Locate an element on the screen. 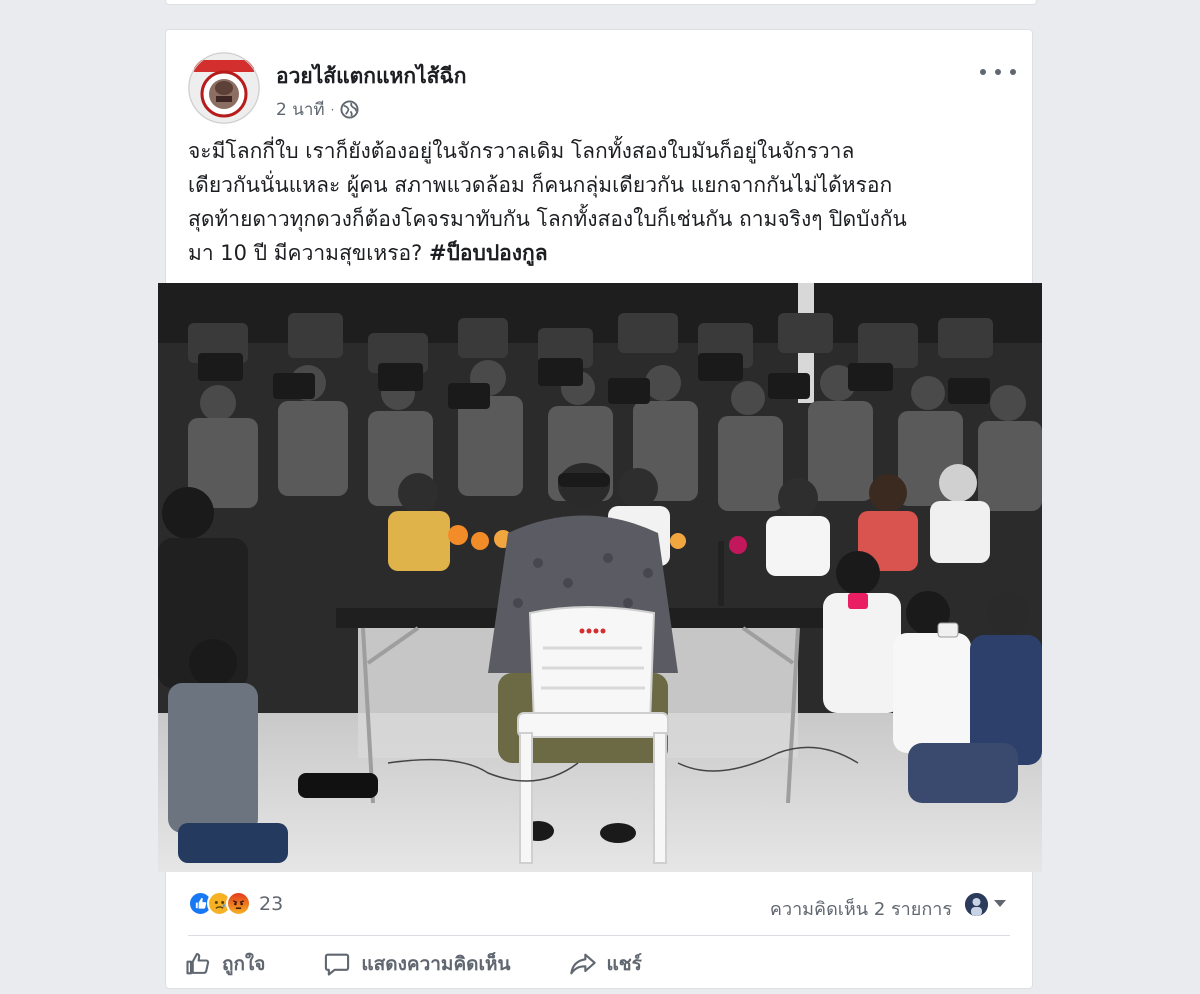 Image resolution: width=1200 pixels, height=994 pixels. post-text-line-last: มา 10 ปี มีความสุขเหรอ? #ป็อบปองกูล is located at coordinates (598, 253).